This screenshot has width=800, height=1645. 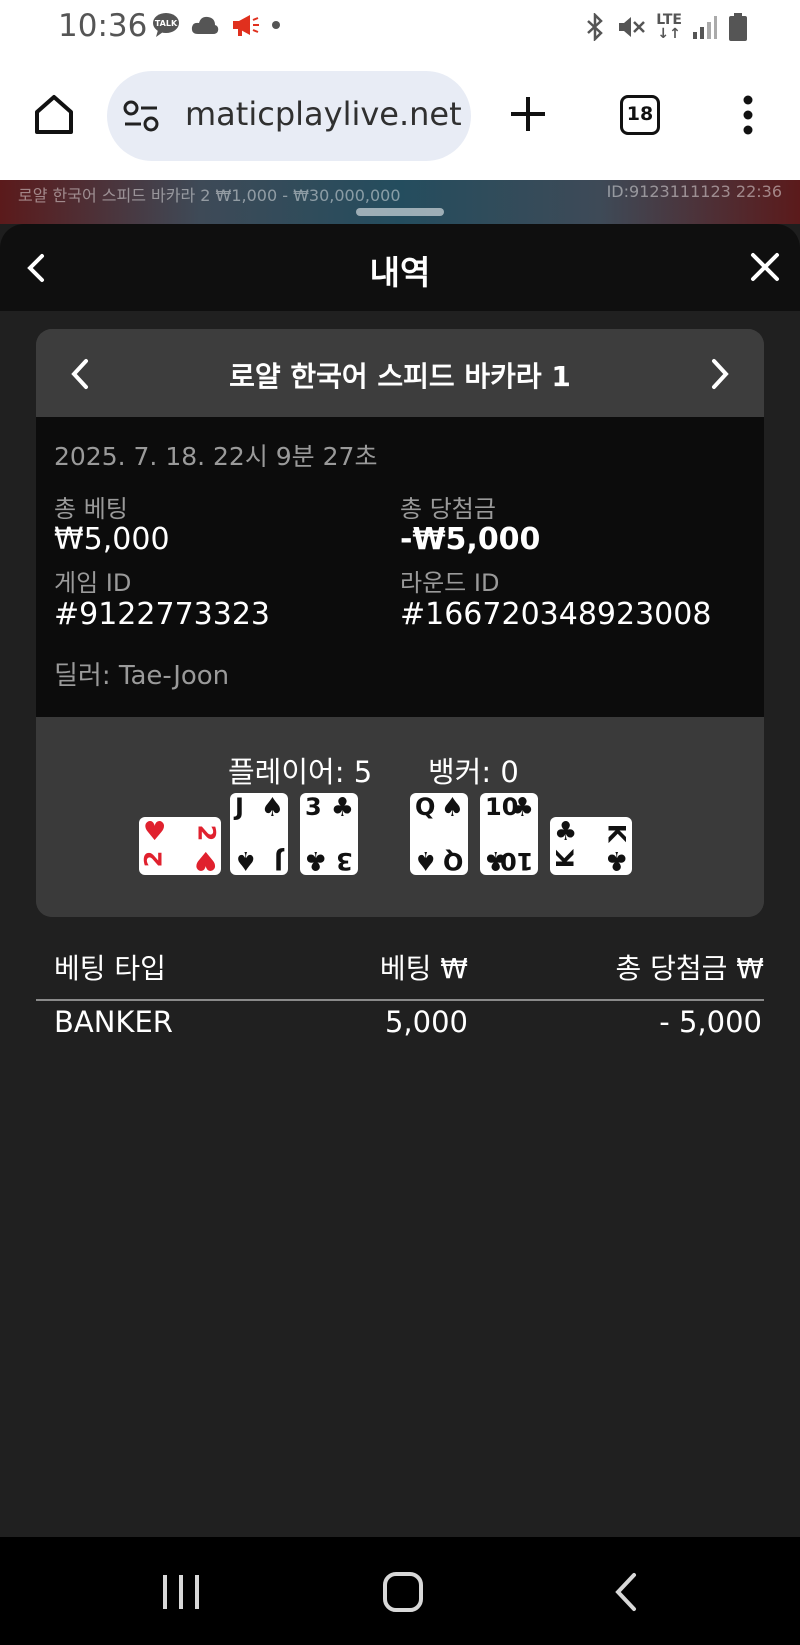 I want to click on game-id-label: 게임 ID, so click(x=93, y=583).